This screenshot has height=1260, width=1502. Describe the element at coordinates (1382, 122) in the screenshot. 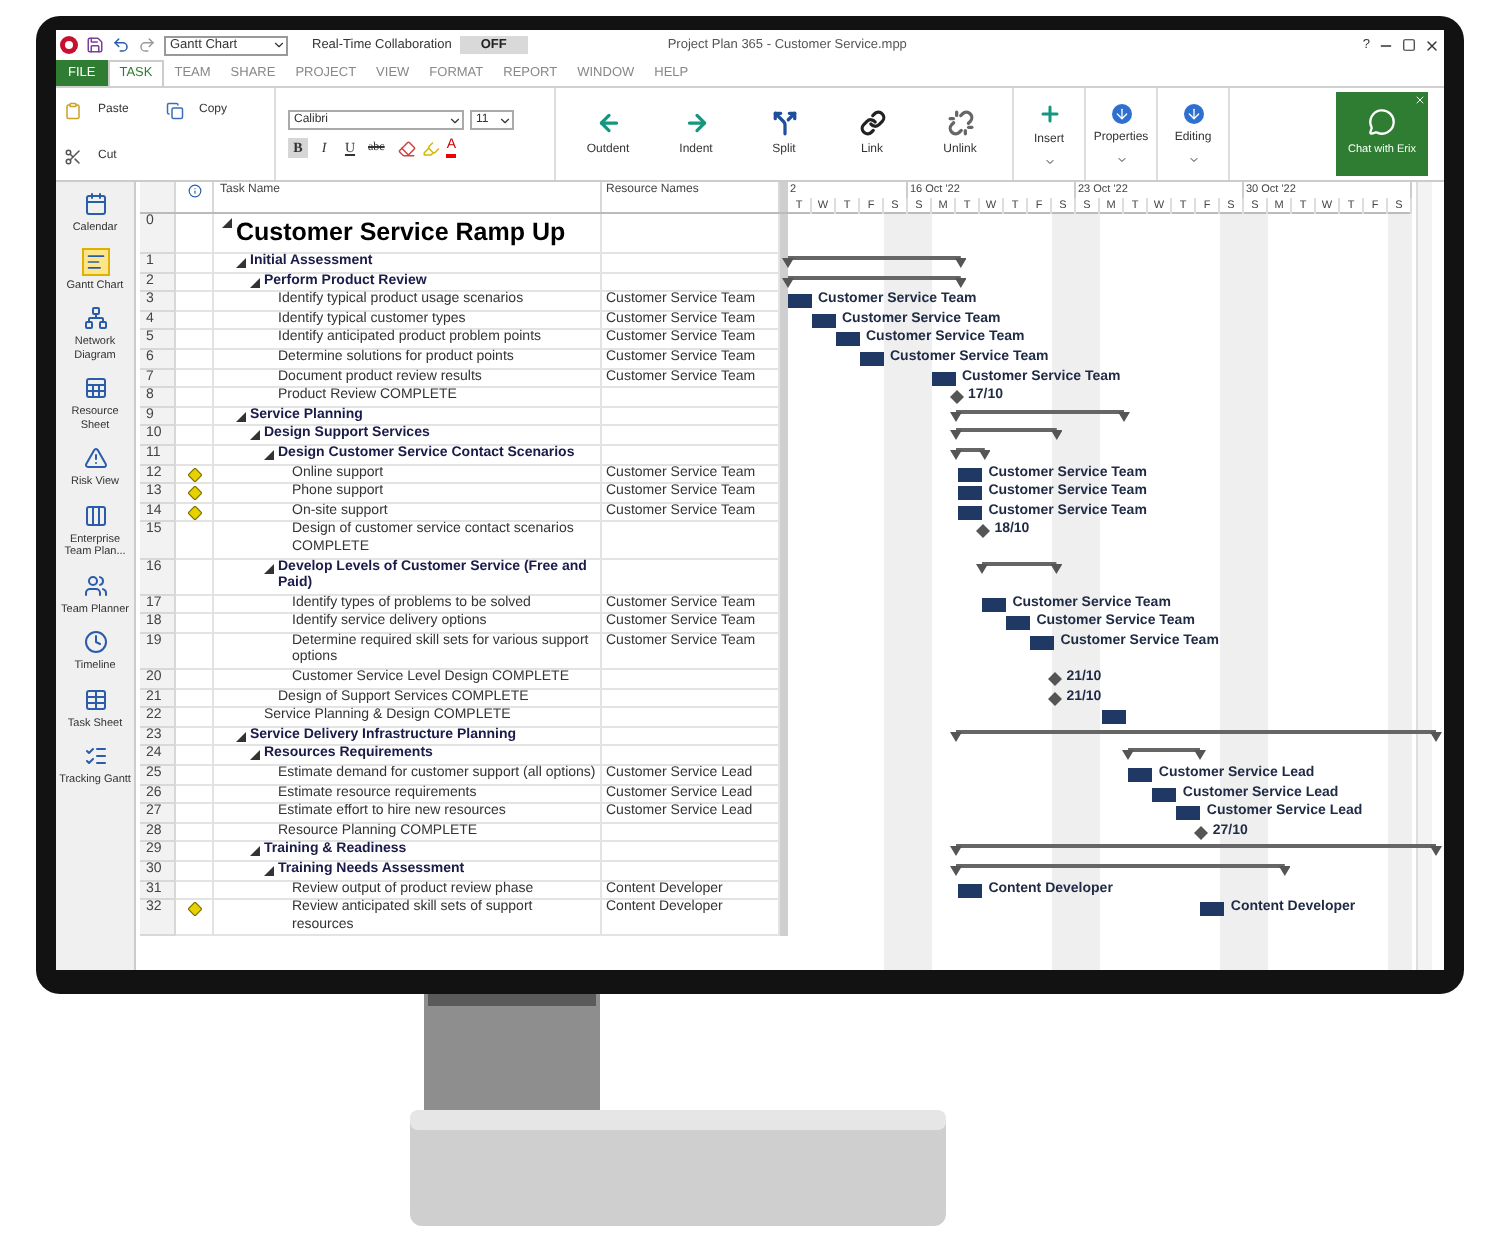

I see `chat-bubble-icon` at that location.